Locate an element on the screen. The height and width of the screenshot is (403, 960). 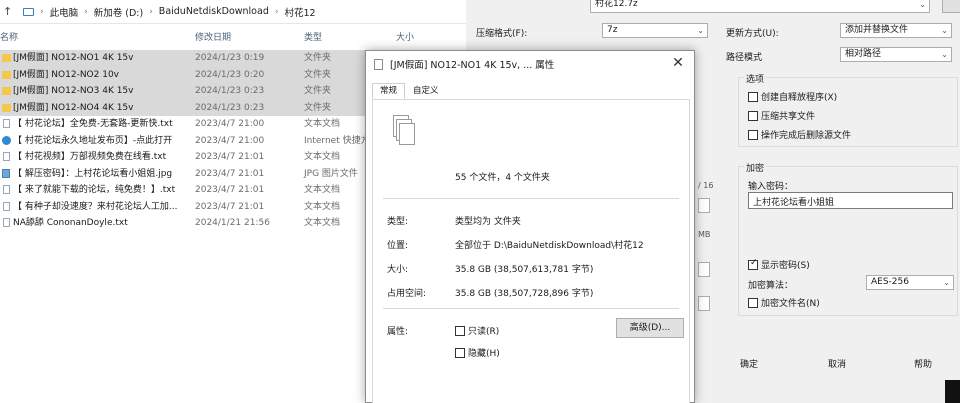
hidden-label: 隐藏(H) is located at coordinates (484, 354).